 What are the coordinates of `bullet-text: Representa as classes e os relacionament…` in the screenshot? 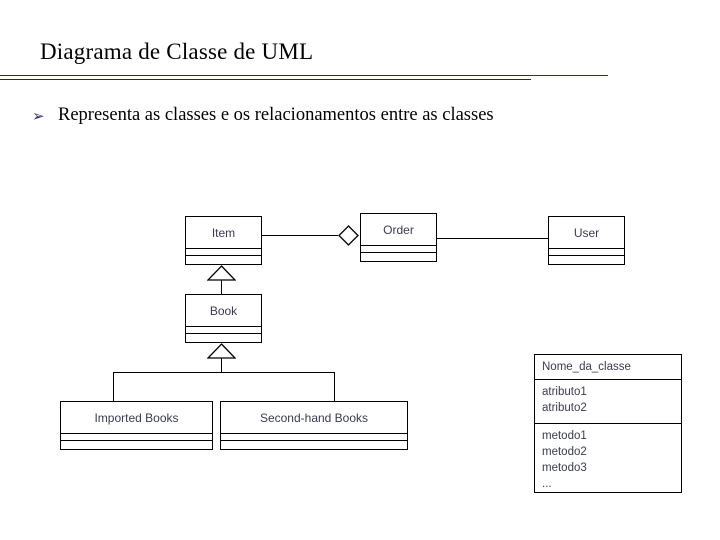 It's located at (276, 115).